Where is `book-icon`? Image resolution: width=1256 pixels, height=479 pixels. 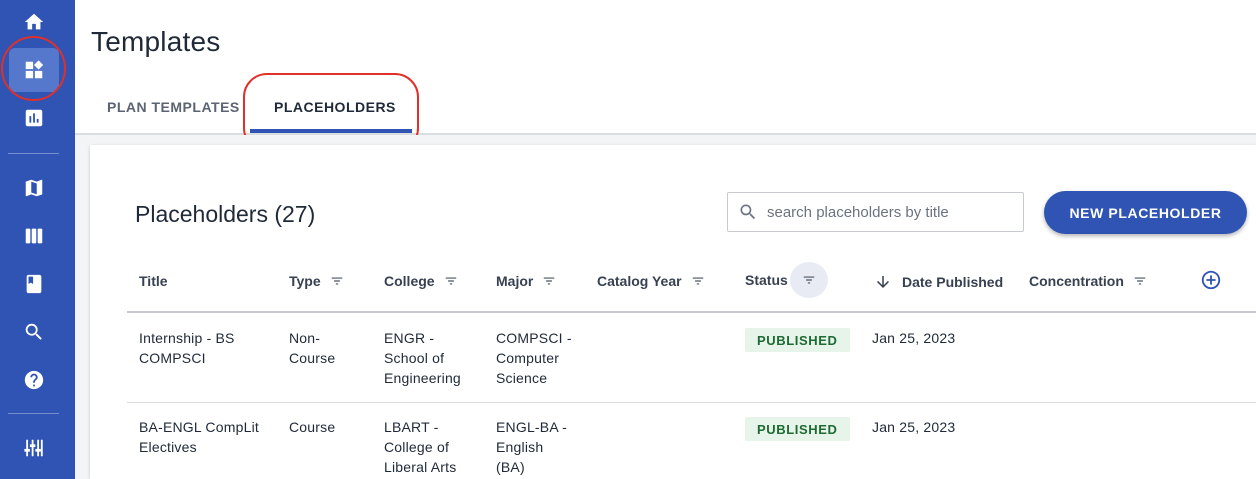
book-icon is located at coordinates (34, 284).